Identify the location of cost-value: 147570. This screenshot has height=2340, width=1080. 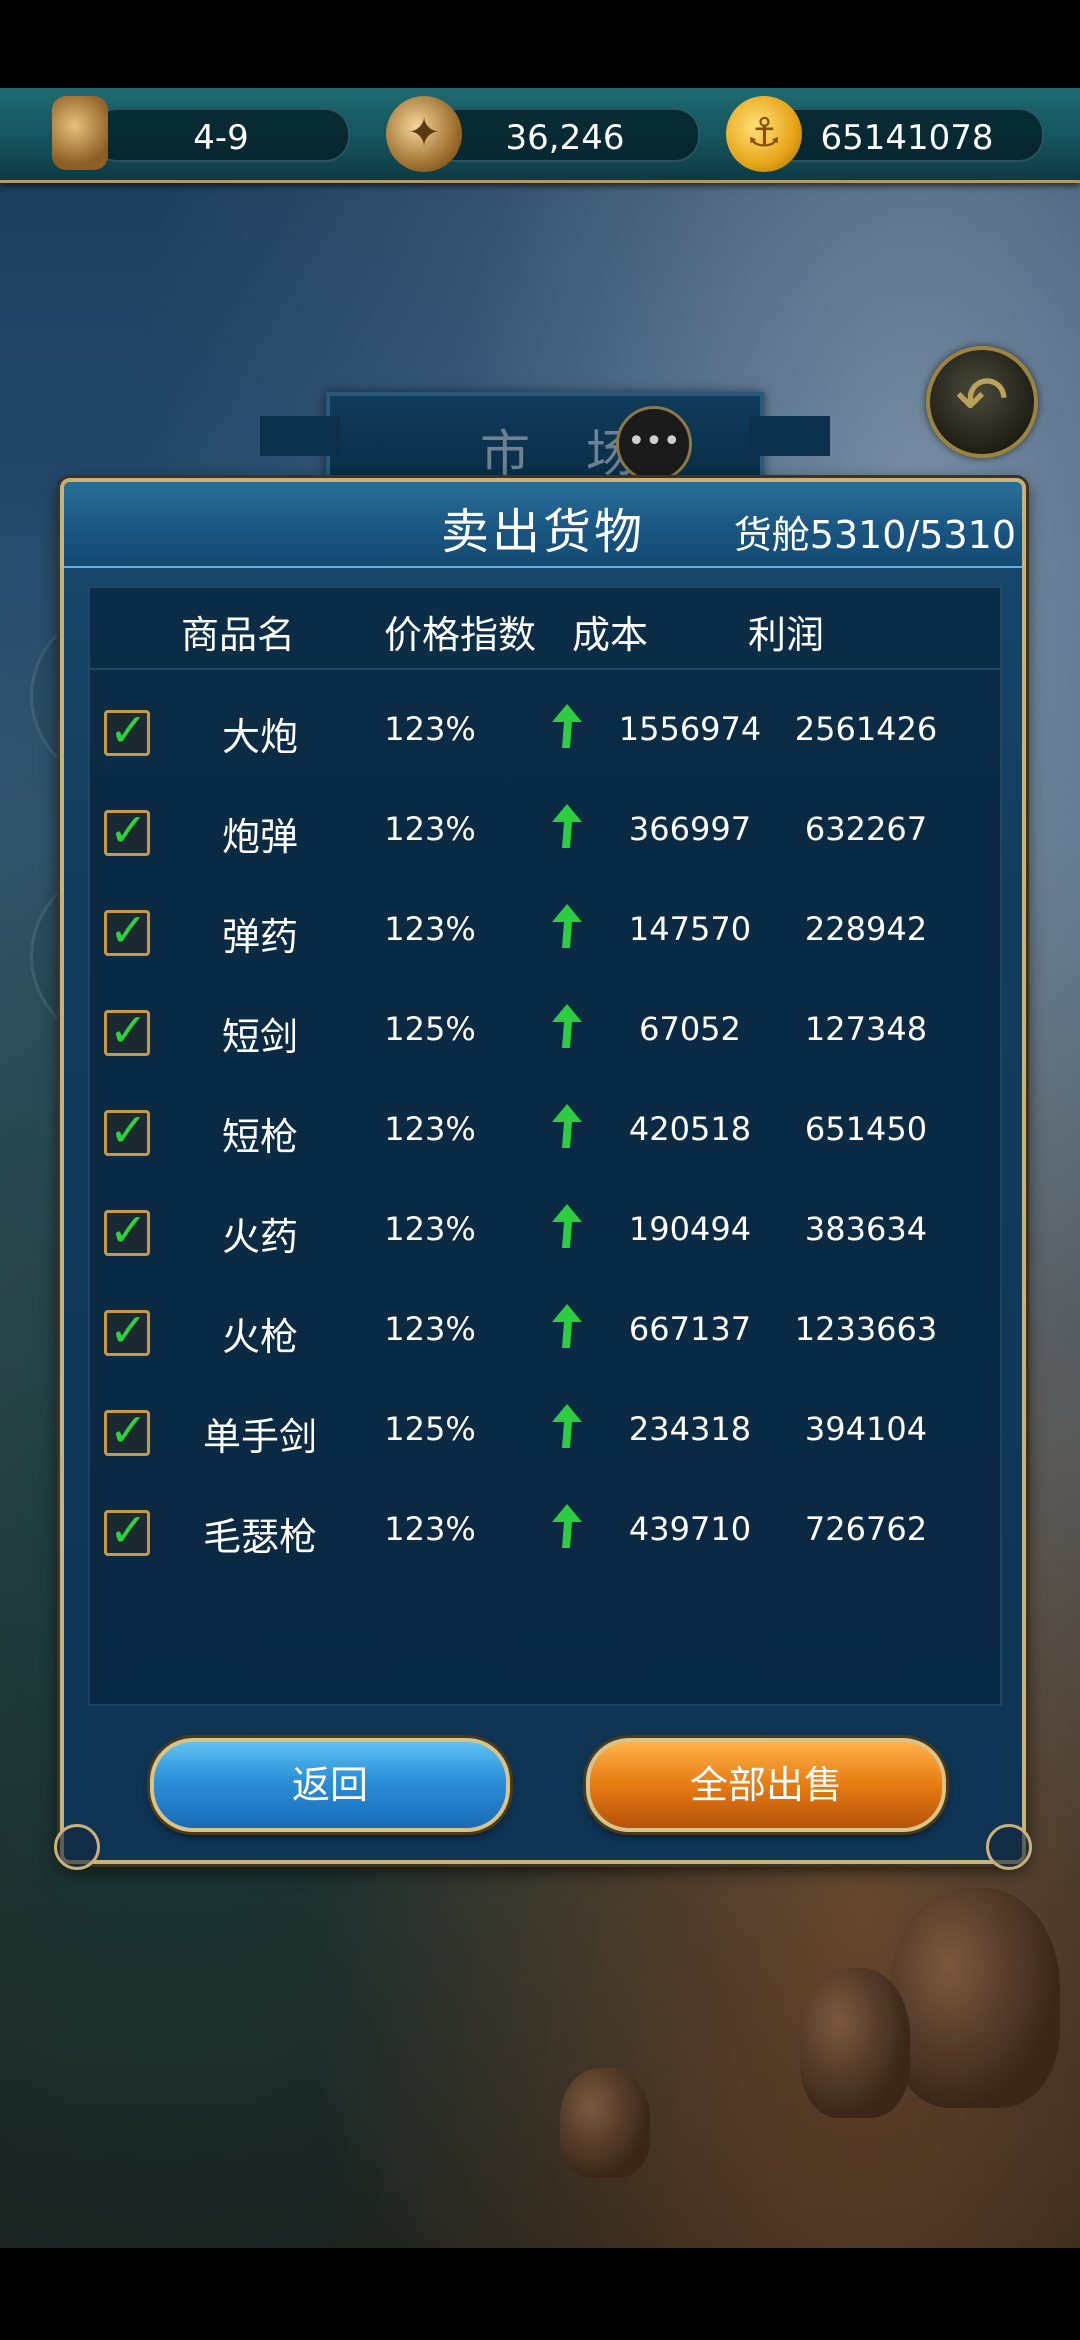
(690, 929).